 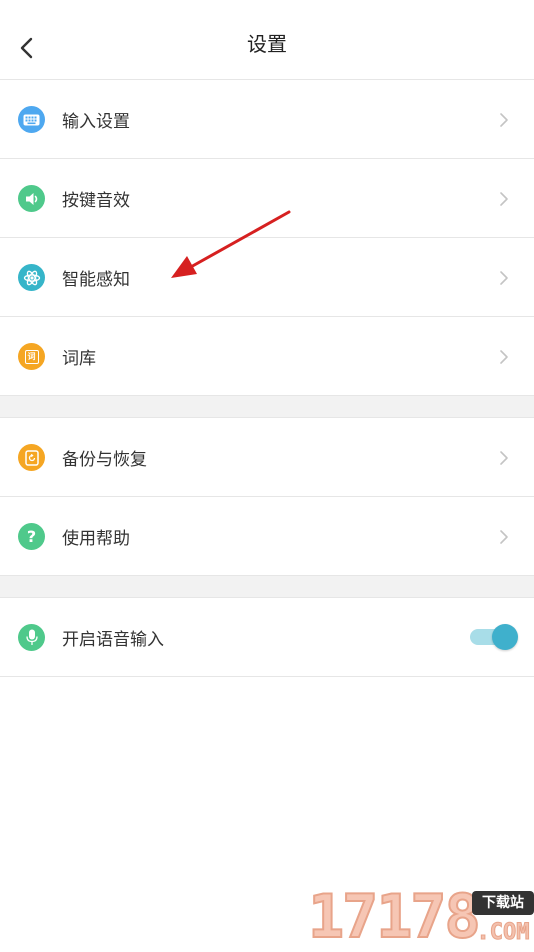 I want to click on watermark-suffix: .COM, so click(x=503, y=933).